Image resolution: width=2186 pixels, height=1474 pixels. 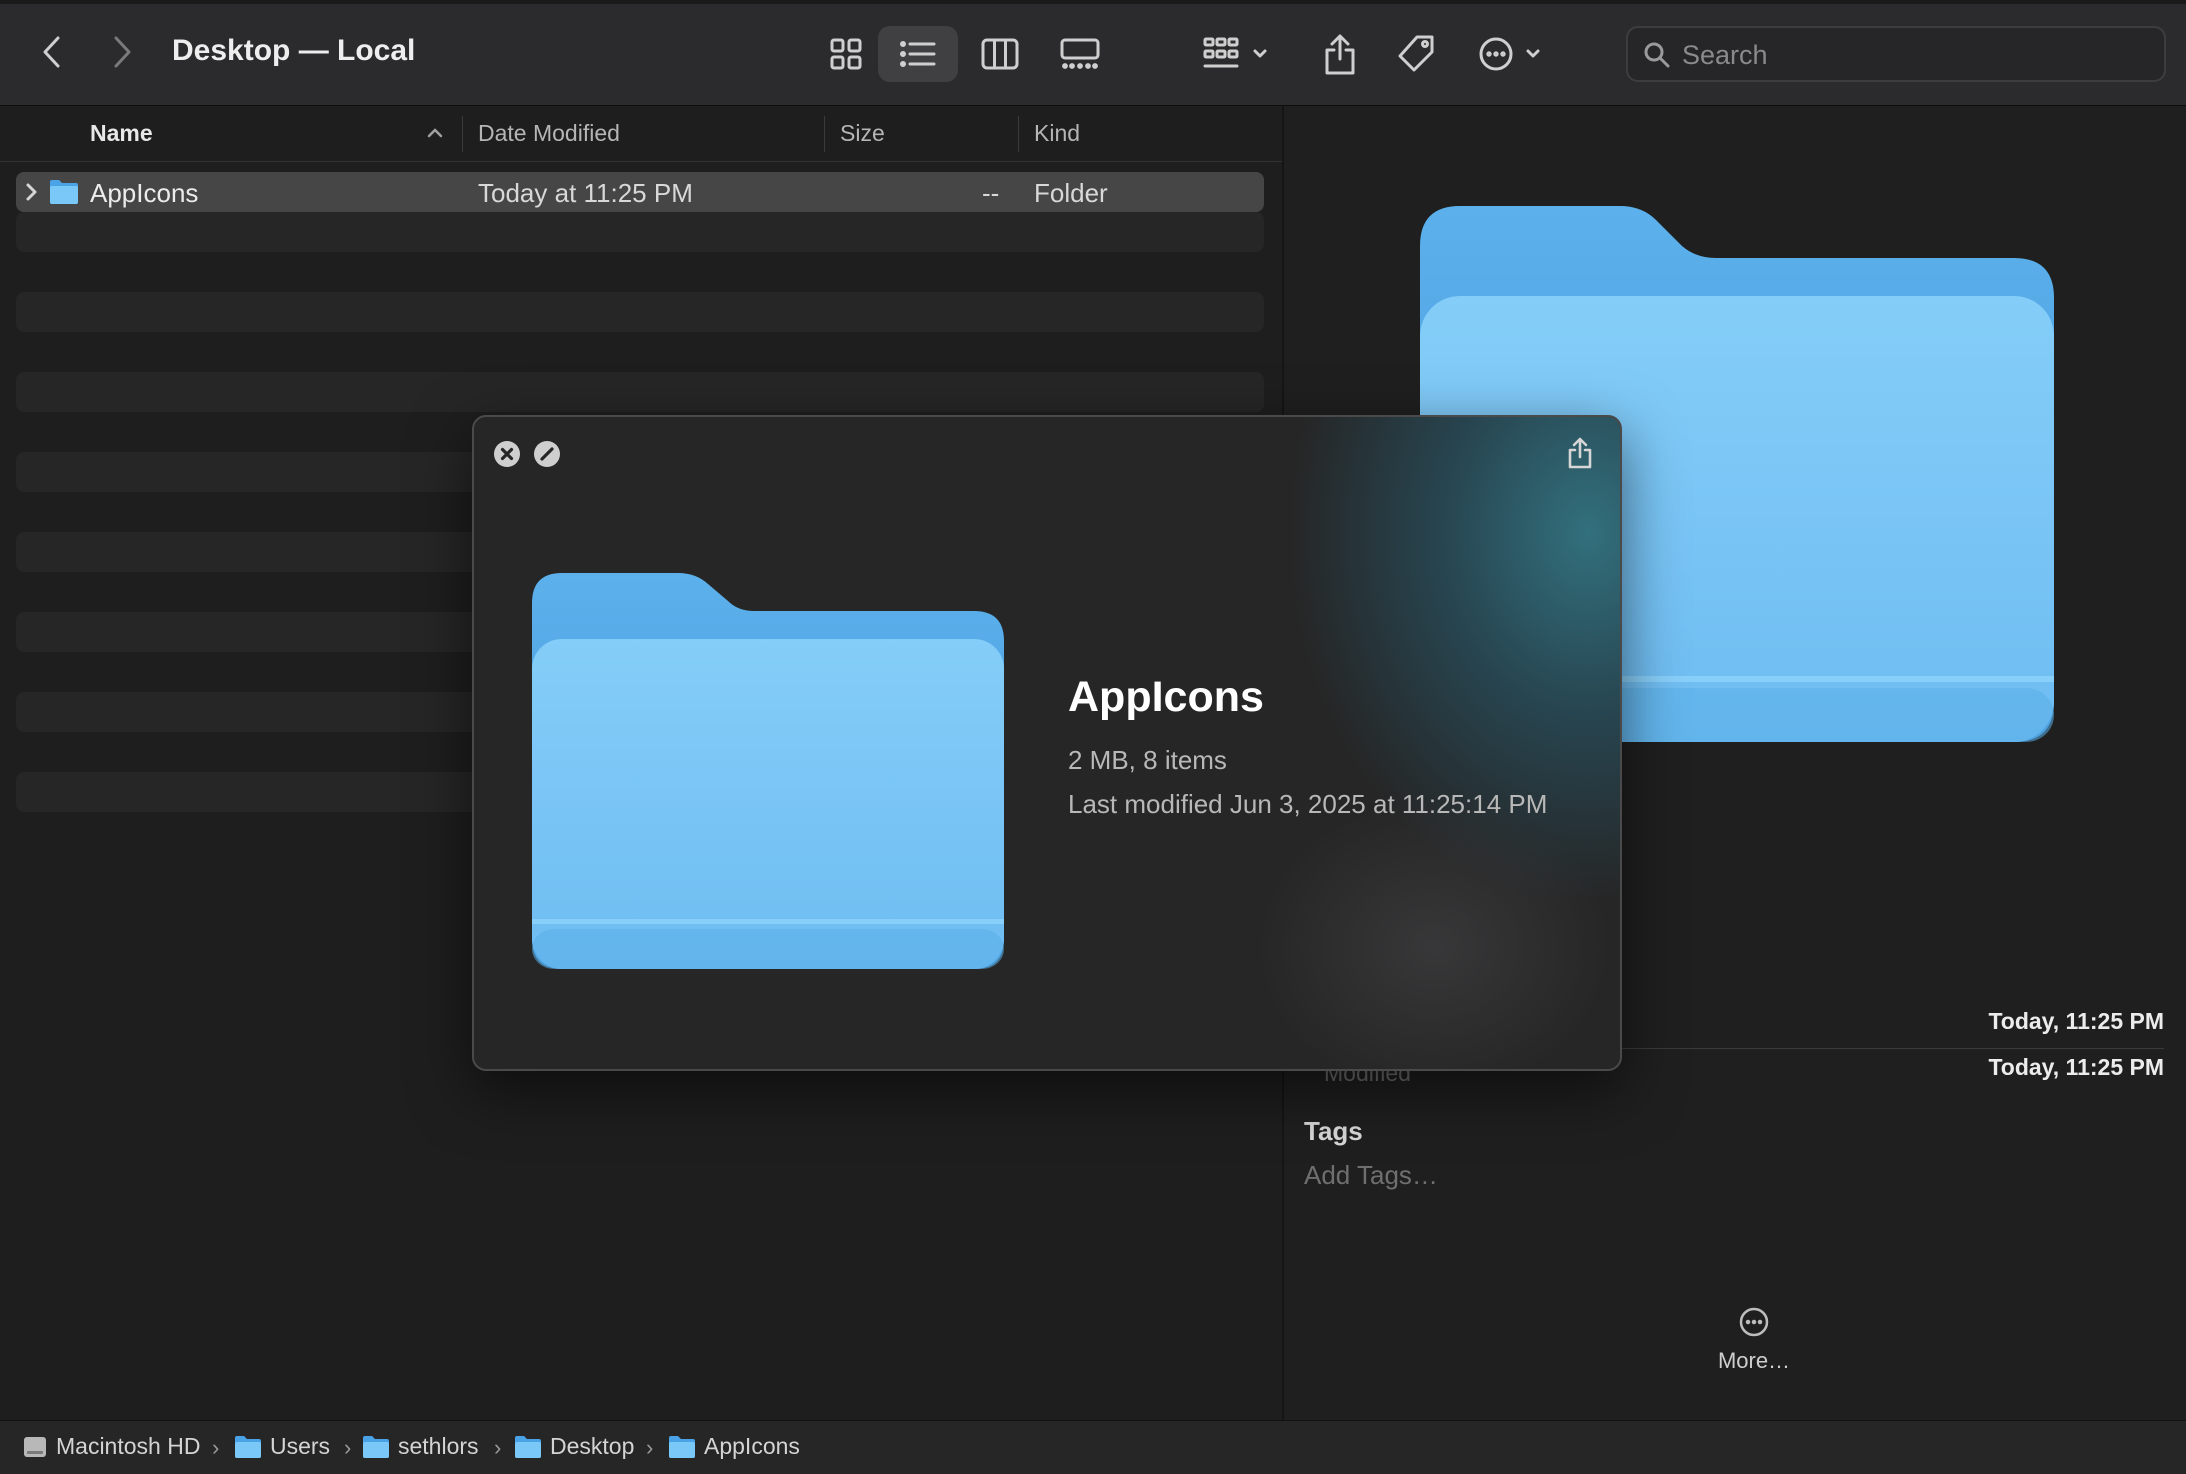 What do you see at coordinates (144, 193) in the screenshot?
I see `file-name: AppIcons` at bounding box center [144, 193].